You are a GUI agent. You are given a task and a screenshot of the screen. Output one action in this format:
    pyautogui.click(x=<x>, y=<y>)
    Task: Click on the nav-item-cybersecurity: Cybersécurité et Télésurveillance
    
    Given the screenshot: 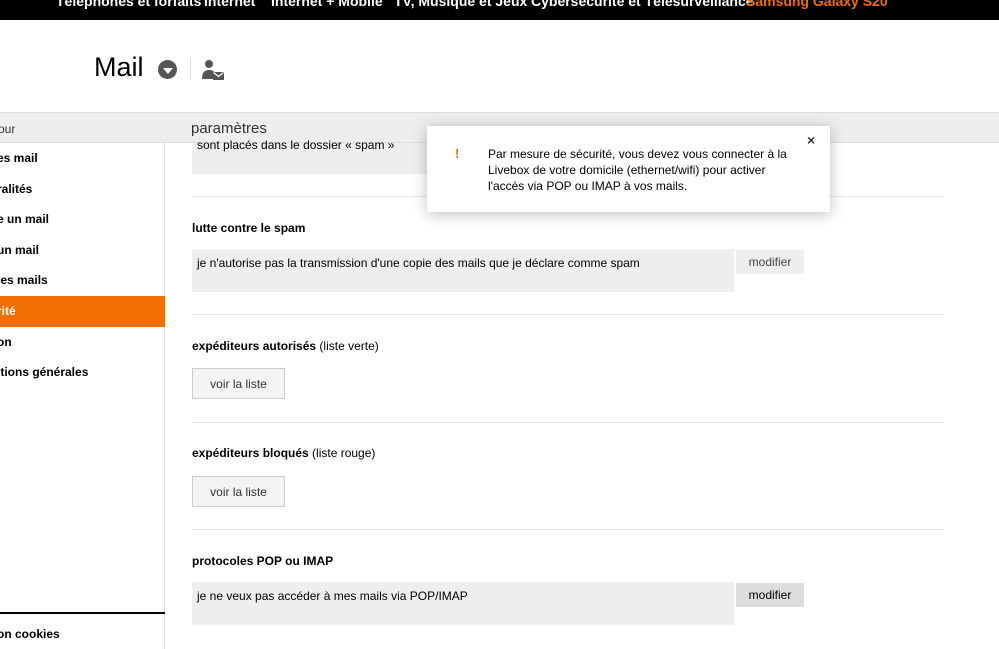 What is the action you would take?
    pyautogui.click(x=642, y=4)
    